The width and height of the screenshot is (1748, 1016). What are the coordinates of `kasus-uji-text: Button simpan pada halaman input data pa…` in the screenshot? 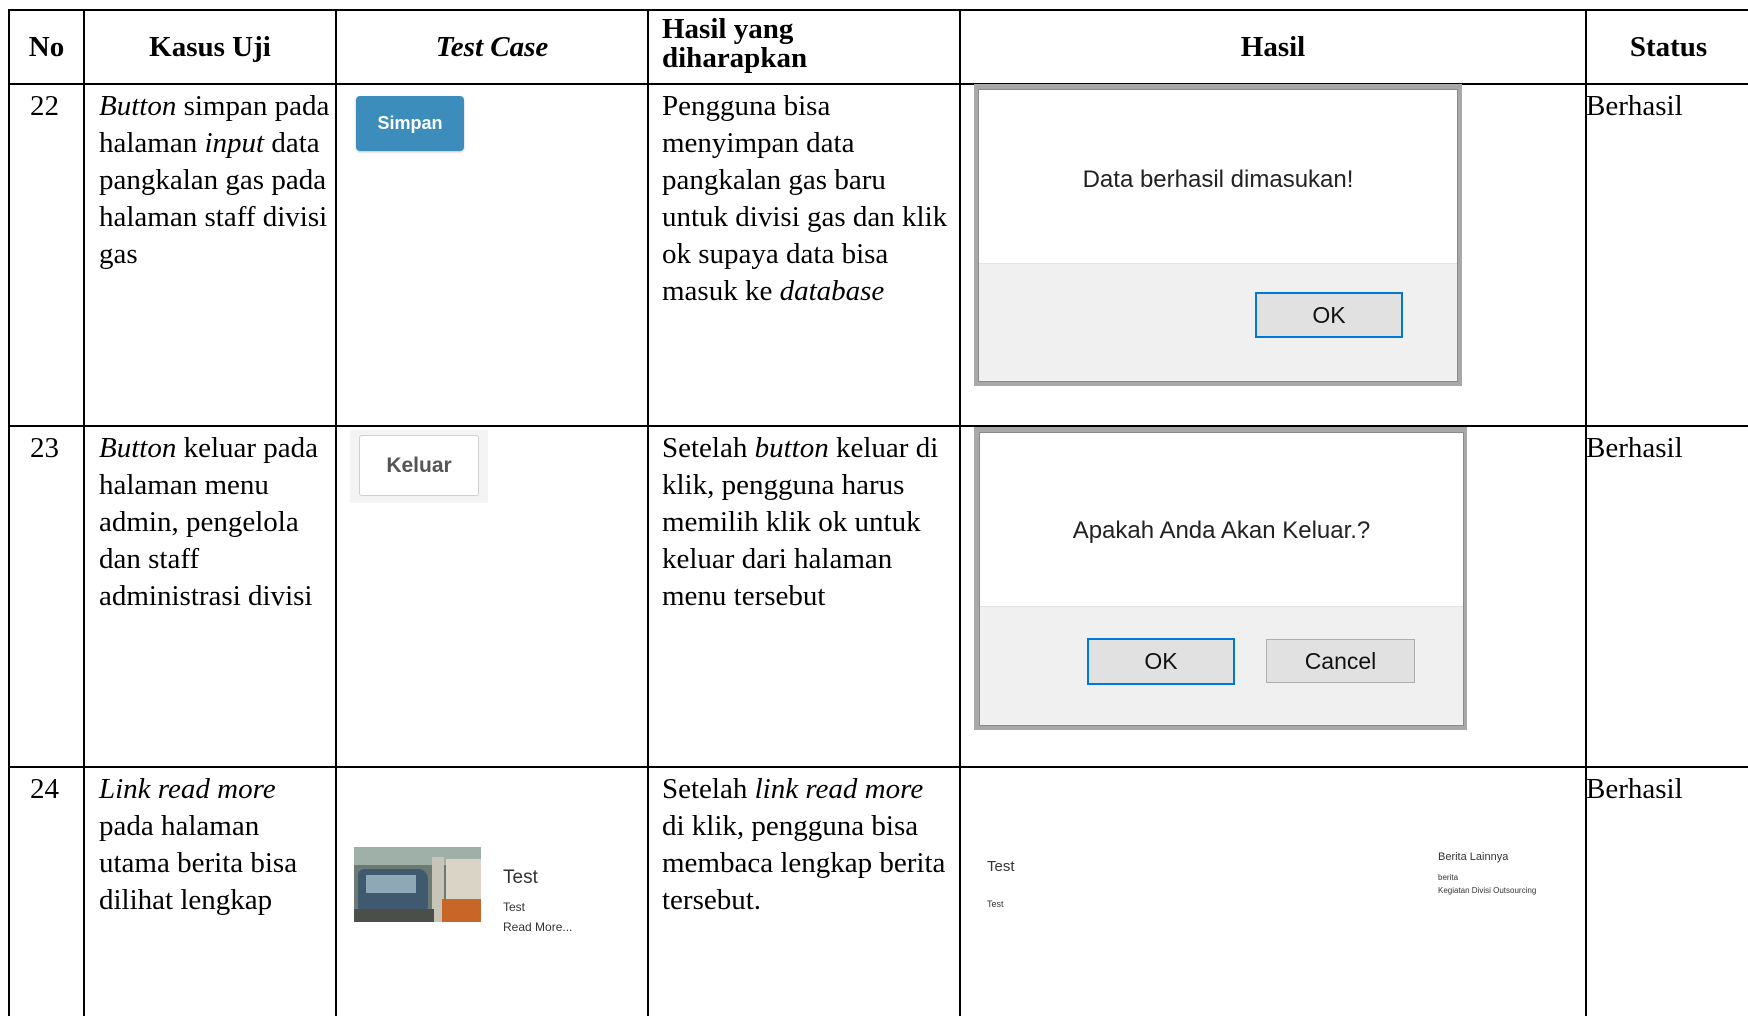 It's located at (215, 180).